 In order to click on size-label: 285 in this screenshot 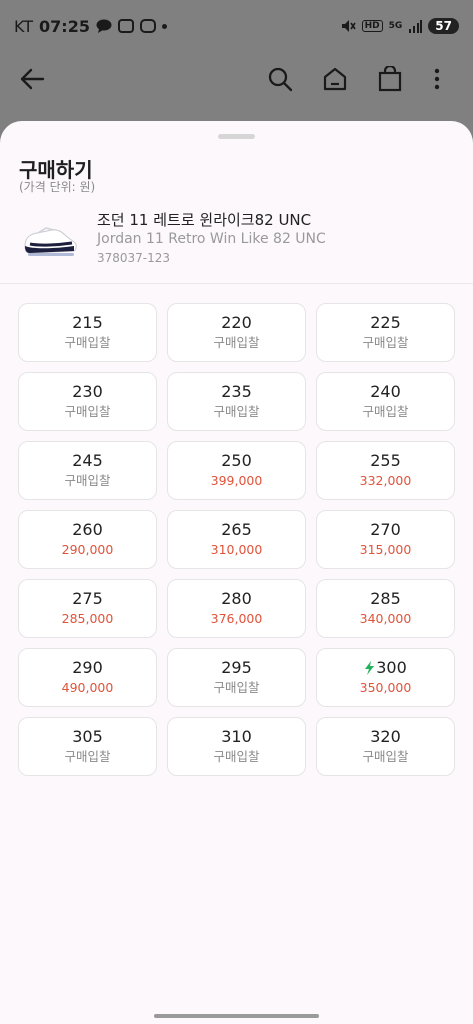, I will do `click(385, 598)`.